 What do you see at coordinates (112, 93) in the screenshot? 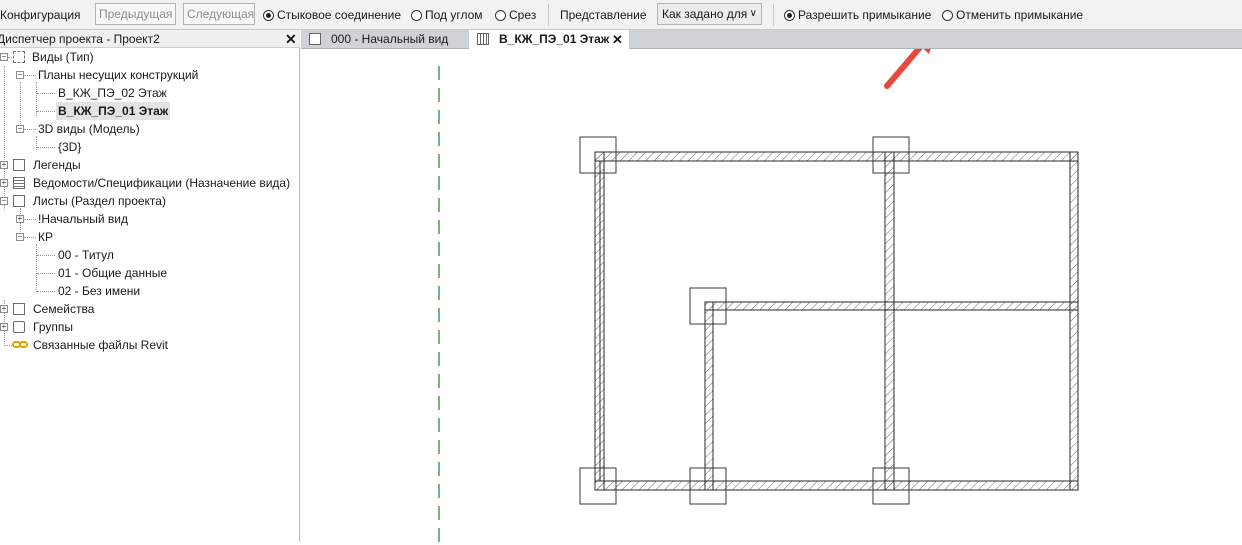
I see `tree-item-plan-floor-02: В_КЖ_ПЭ_02 Этаж` at bounding box center [112, 93].